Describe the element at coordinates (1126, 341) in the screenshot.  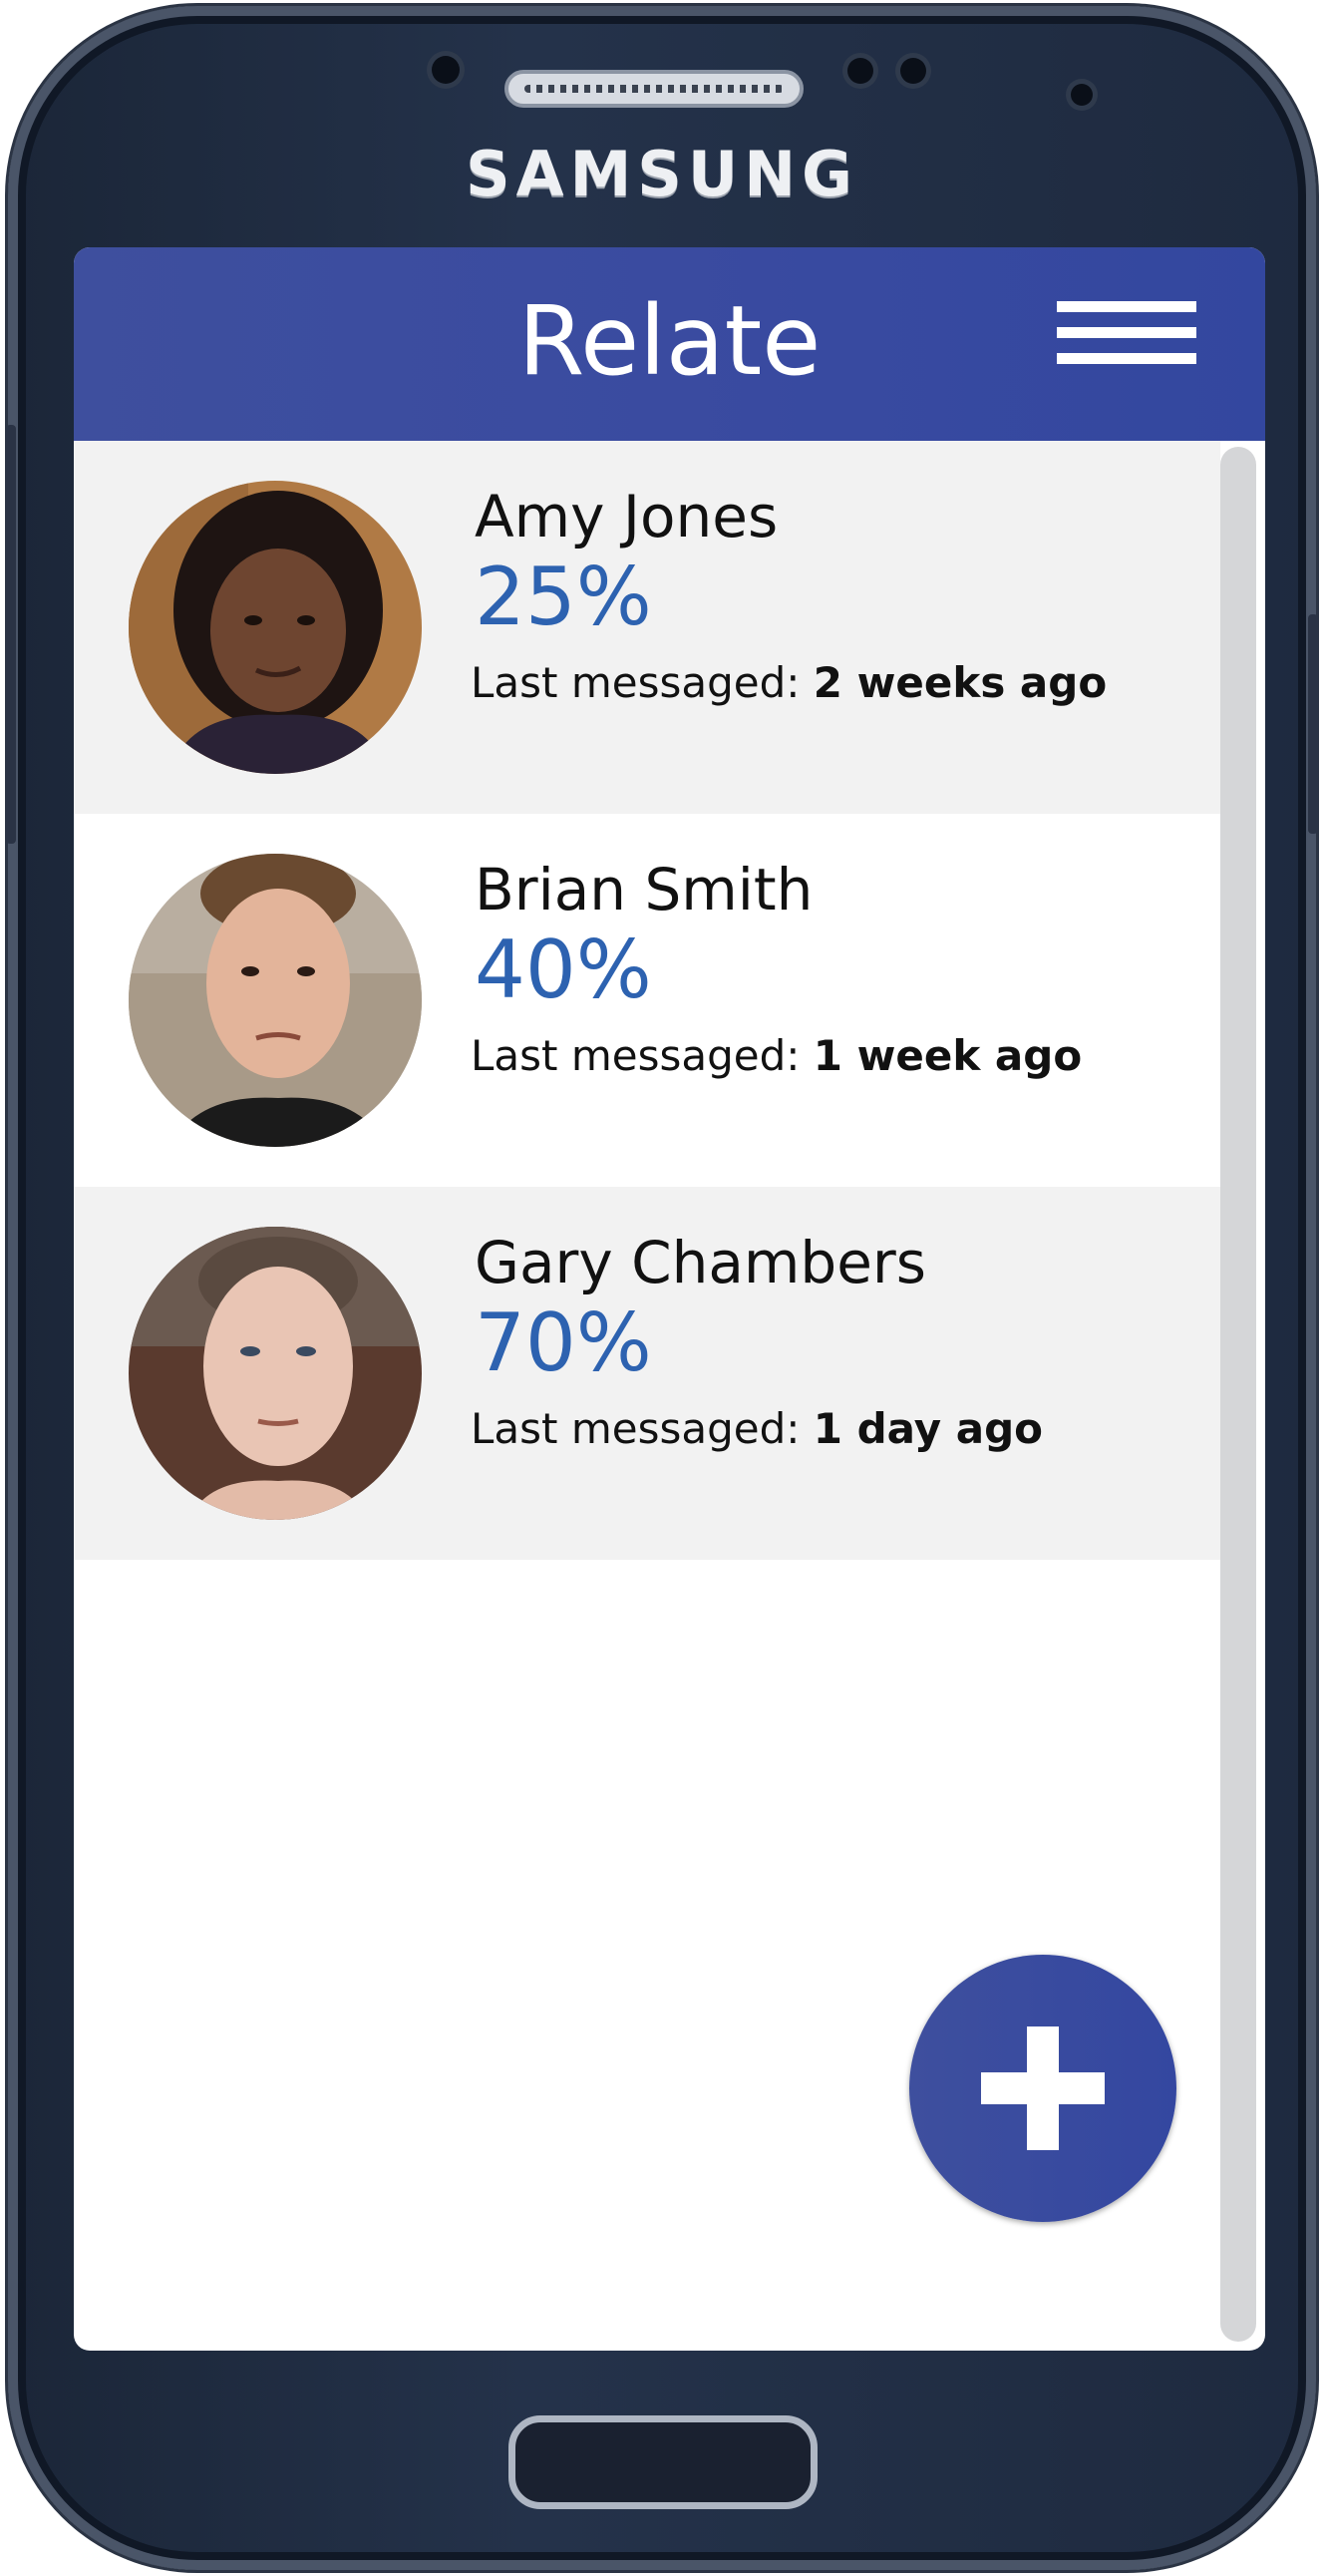
I see `hamburger-menu-icon` at that location.